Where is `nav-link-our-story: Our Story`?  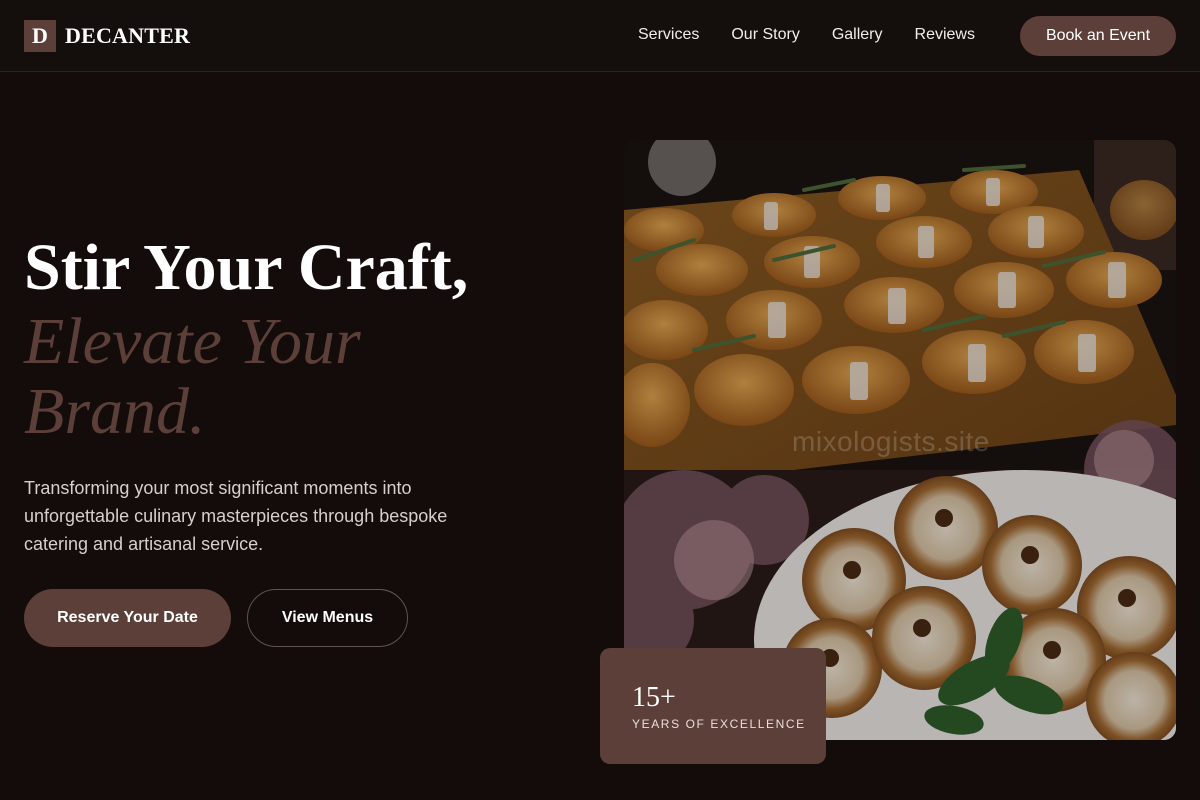 nav-link-our-story: Our Story is located at coordinates (765, 35).